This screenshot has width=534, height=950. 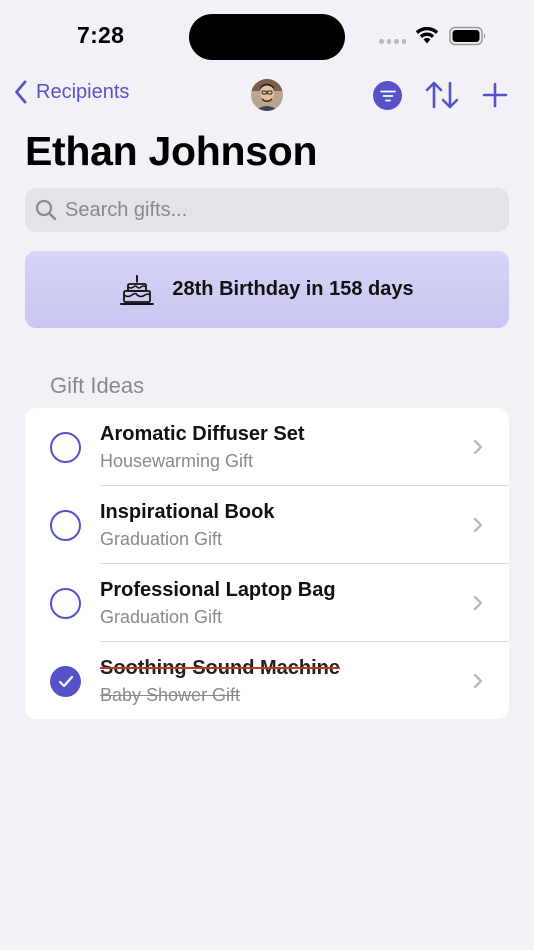 I want to click on dynamic-island, so click(x=267, y=37).